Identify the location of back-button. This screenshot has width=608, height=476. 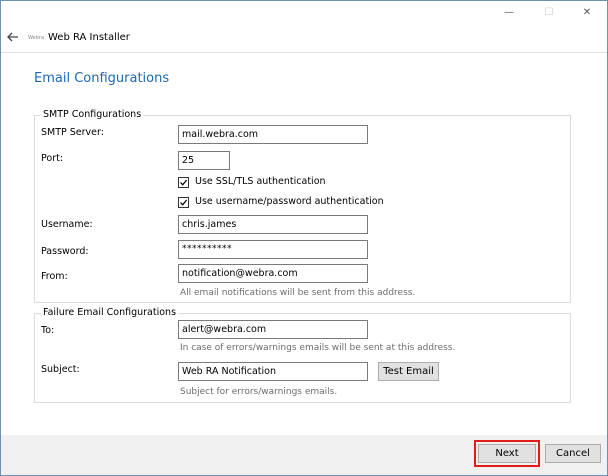
(13, 37).